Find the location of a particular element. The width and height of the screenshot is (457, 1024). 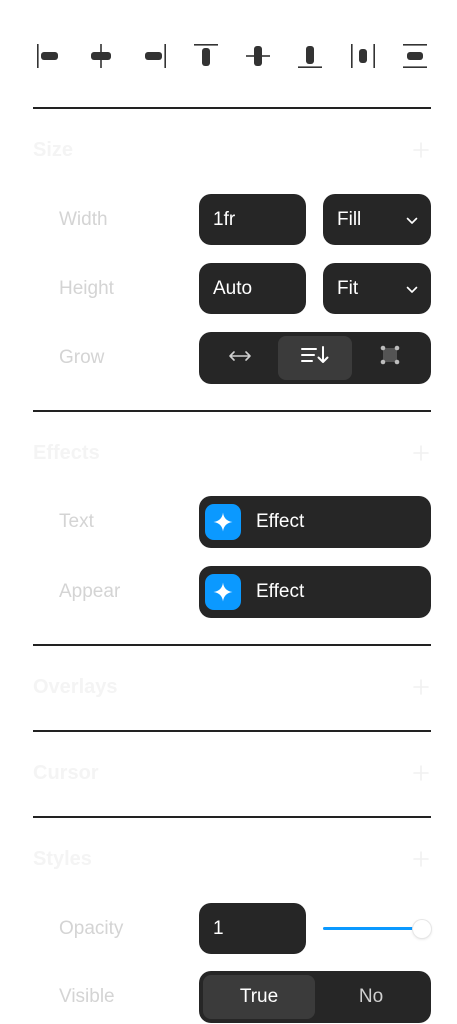

opacity-value: 1 is located at coordinates (218, 928).